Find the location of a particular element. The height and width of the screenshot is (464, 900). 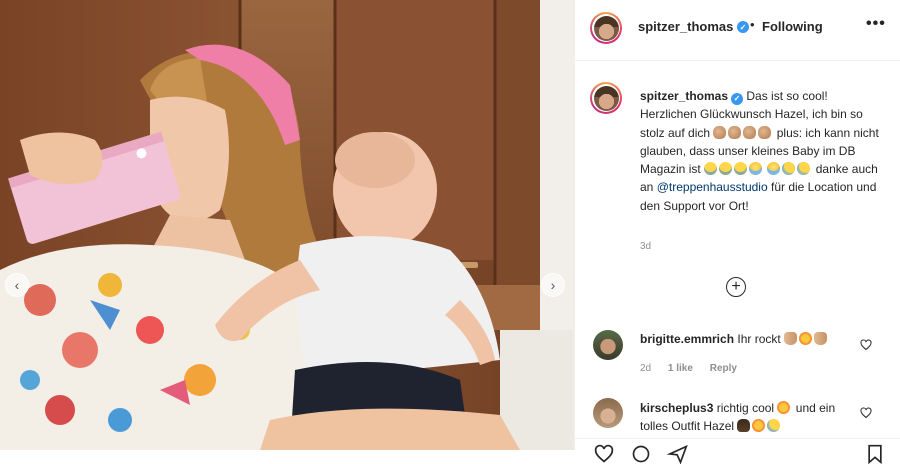

next-photo-button: › is located at coordinates (553, 285).